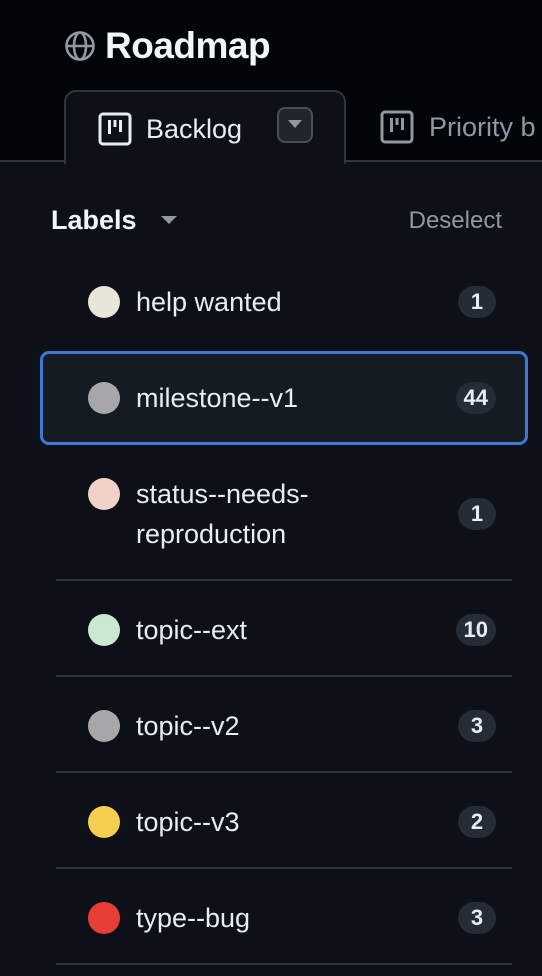 The height and width of the screenshot is (976, 542). What do you see at coordinates (283, 302) in the screenshot?
I see `label-item-help-wanted: help wanted 1` at bounding box center [283, 302].